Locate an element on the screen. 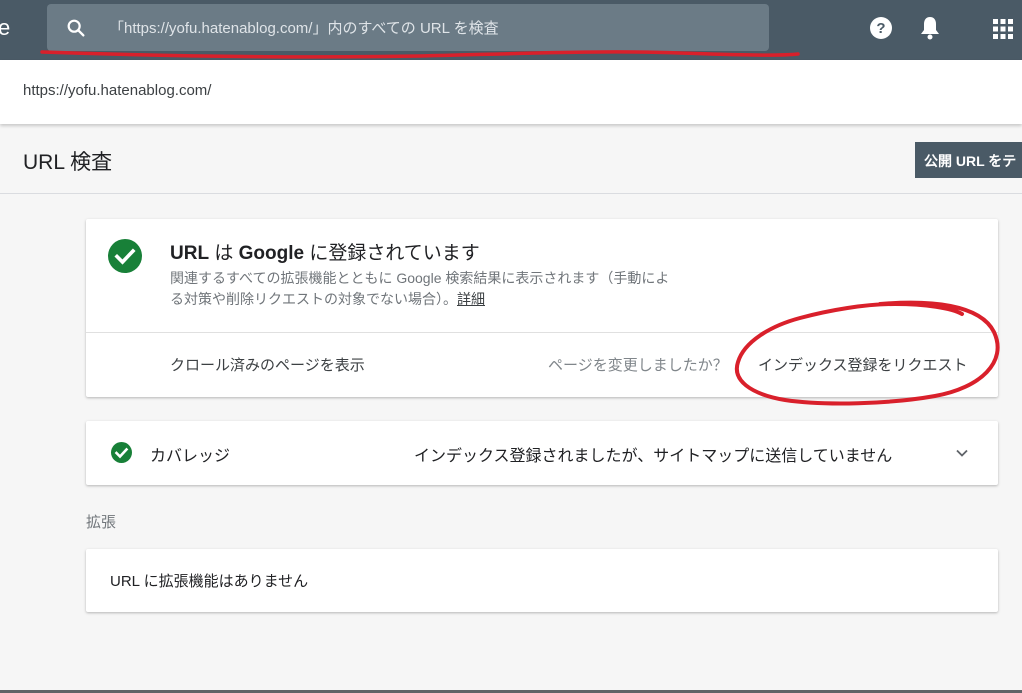 This screenshot has width=1022, height=693. property-url: https://yofu.hatenablog.com/ is located at coordinates (117, 90).